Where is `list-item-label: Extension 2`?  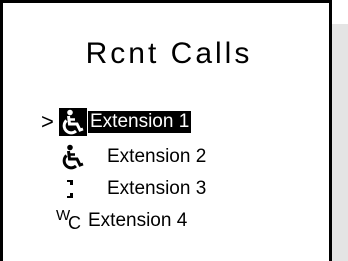 list-item-label: Extension 2 is located at coordinates (157, 156).